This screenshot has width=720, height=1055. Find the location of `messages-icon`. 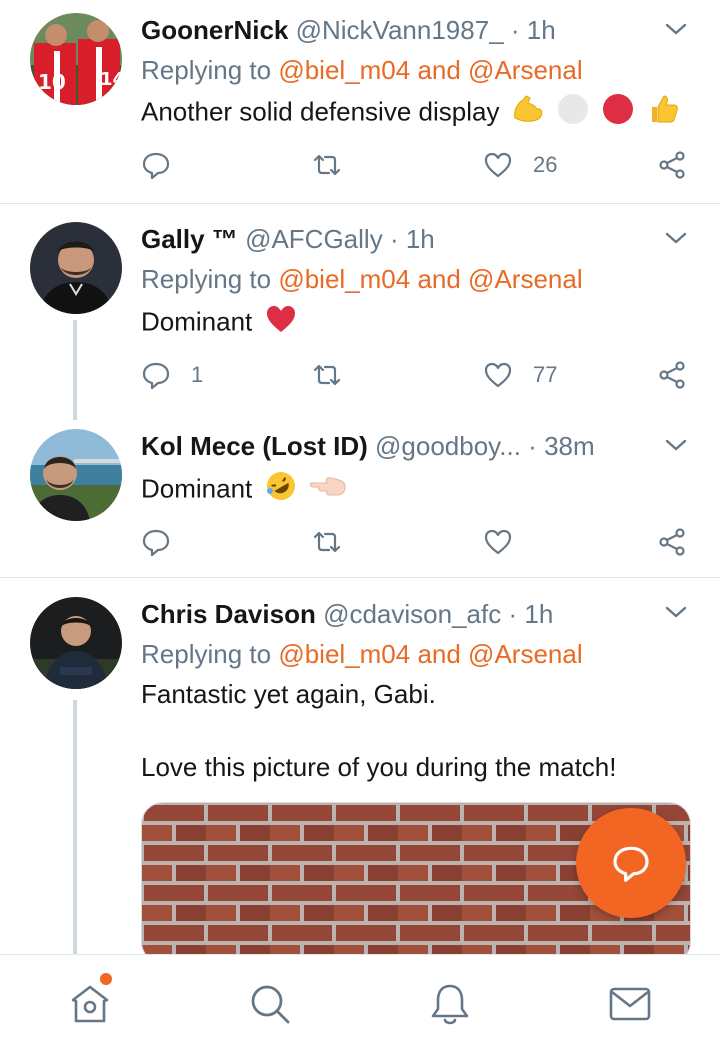

messages-icon is located at coordinates (630, 1004).